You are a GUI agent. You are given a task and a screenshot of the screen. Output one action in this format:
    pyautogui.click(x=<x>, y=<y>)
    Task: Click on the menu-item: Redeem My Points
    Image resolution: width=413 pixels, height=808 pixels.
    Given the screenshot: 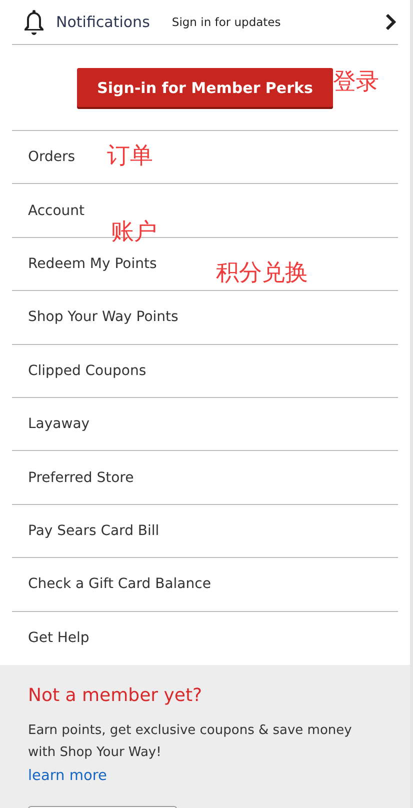 What is the action you would take?
    pyautogui.click(x=92, y=264)
    